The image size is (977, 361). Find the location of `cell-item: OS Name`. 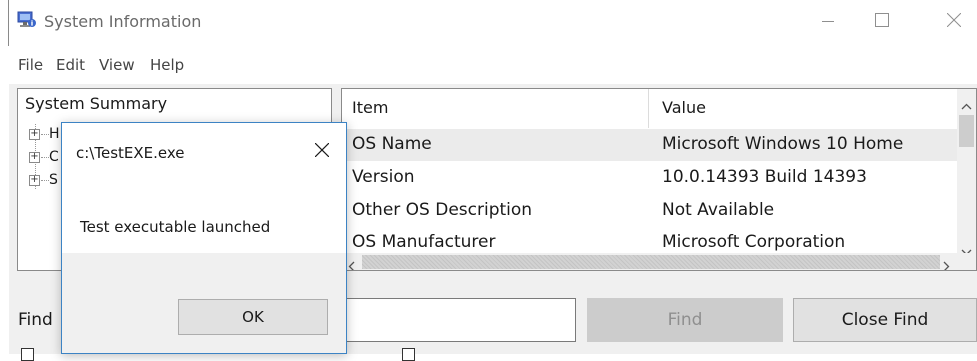

cell-item: OS Name is located at coordinates (392, 144).